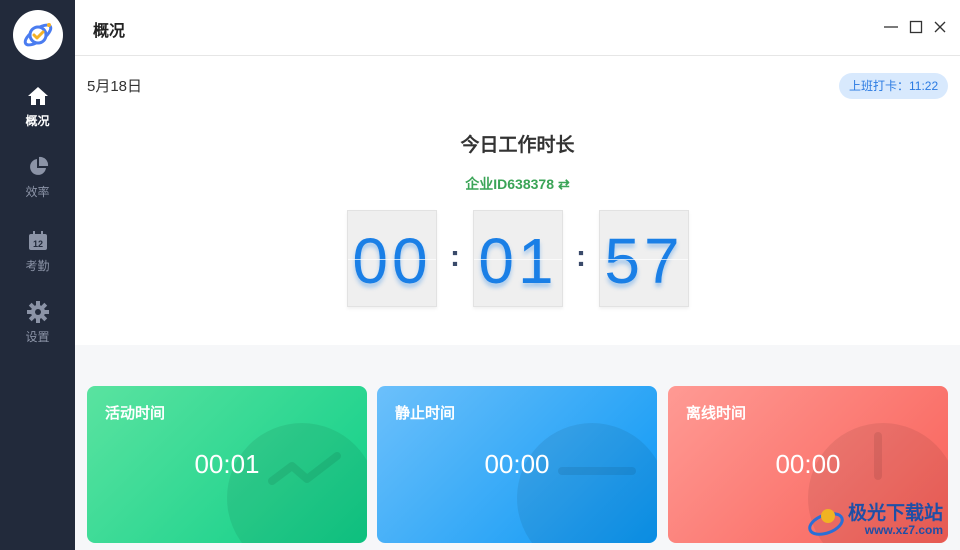  What do you see at coordinates (517, 145) in the screenshot?
I see `today-work-duration-title: 今日工作时长` at bounding box center [517, 145].